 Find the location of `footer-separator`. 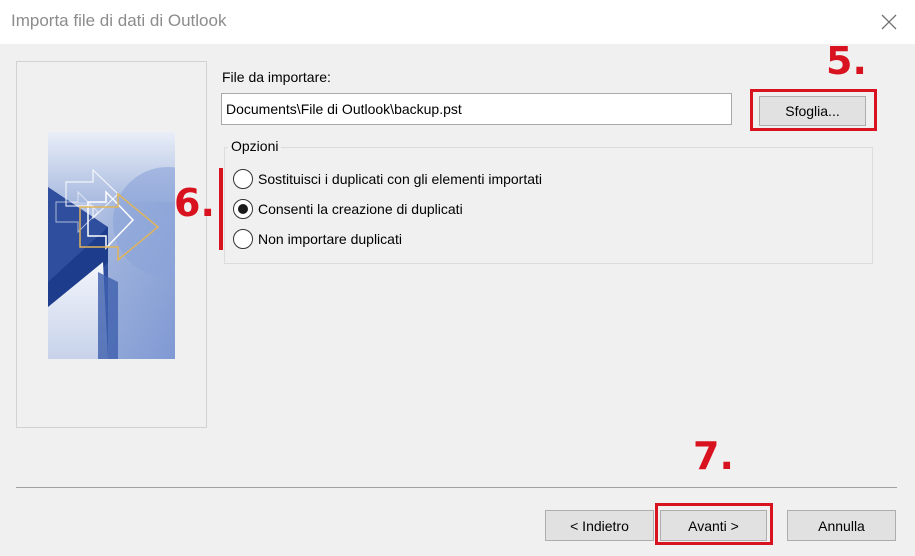

footer-separator is located at coordinates (456, 487).